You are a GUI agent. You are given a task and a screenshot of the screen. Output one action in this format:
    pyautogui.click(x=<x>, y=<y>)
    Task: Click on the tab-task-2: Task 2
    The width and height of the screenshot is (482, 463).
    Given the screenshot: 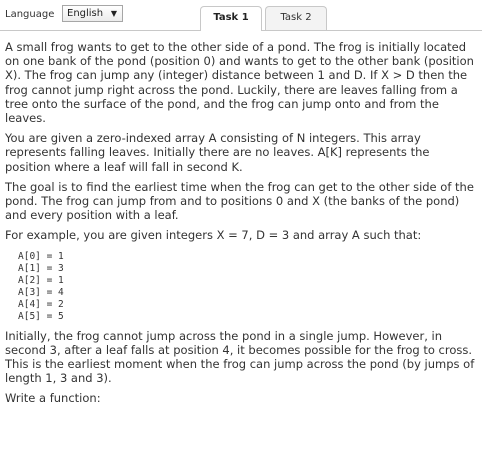 What is the action you would take?
    pyautogui.click(x=296, y=18)
    